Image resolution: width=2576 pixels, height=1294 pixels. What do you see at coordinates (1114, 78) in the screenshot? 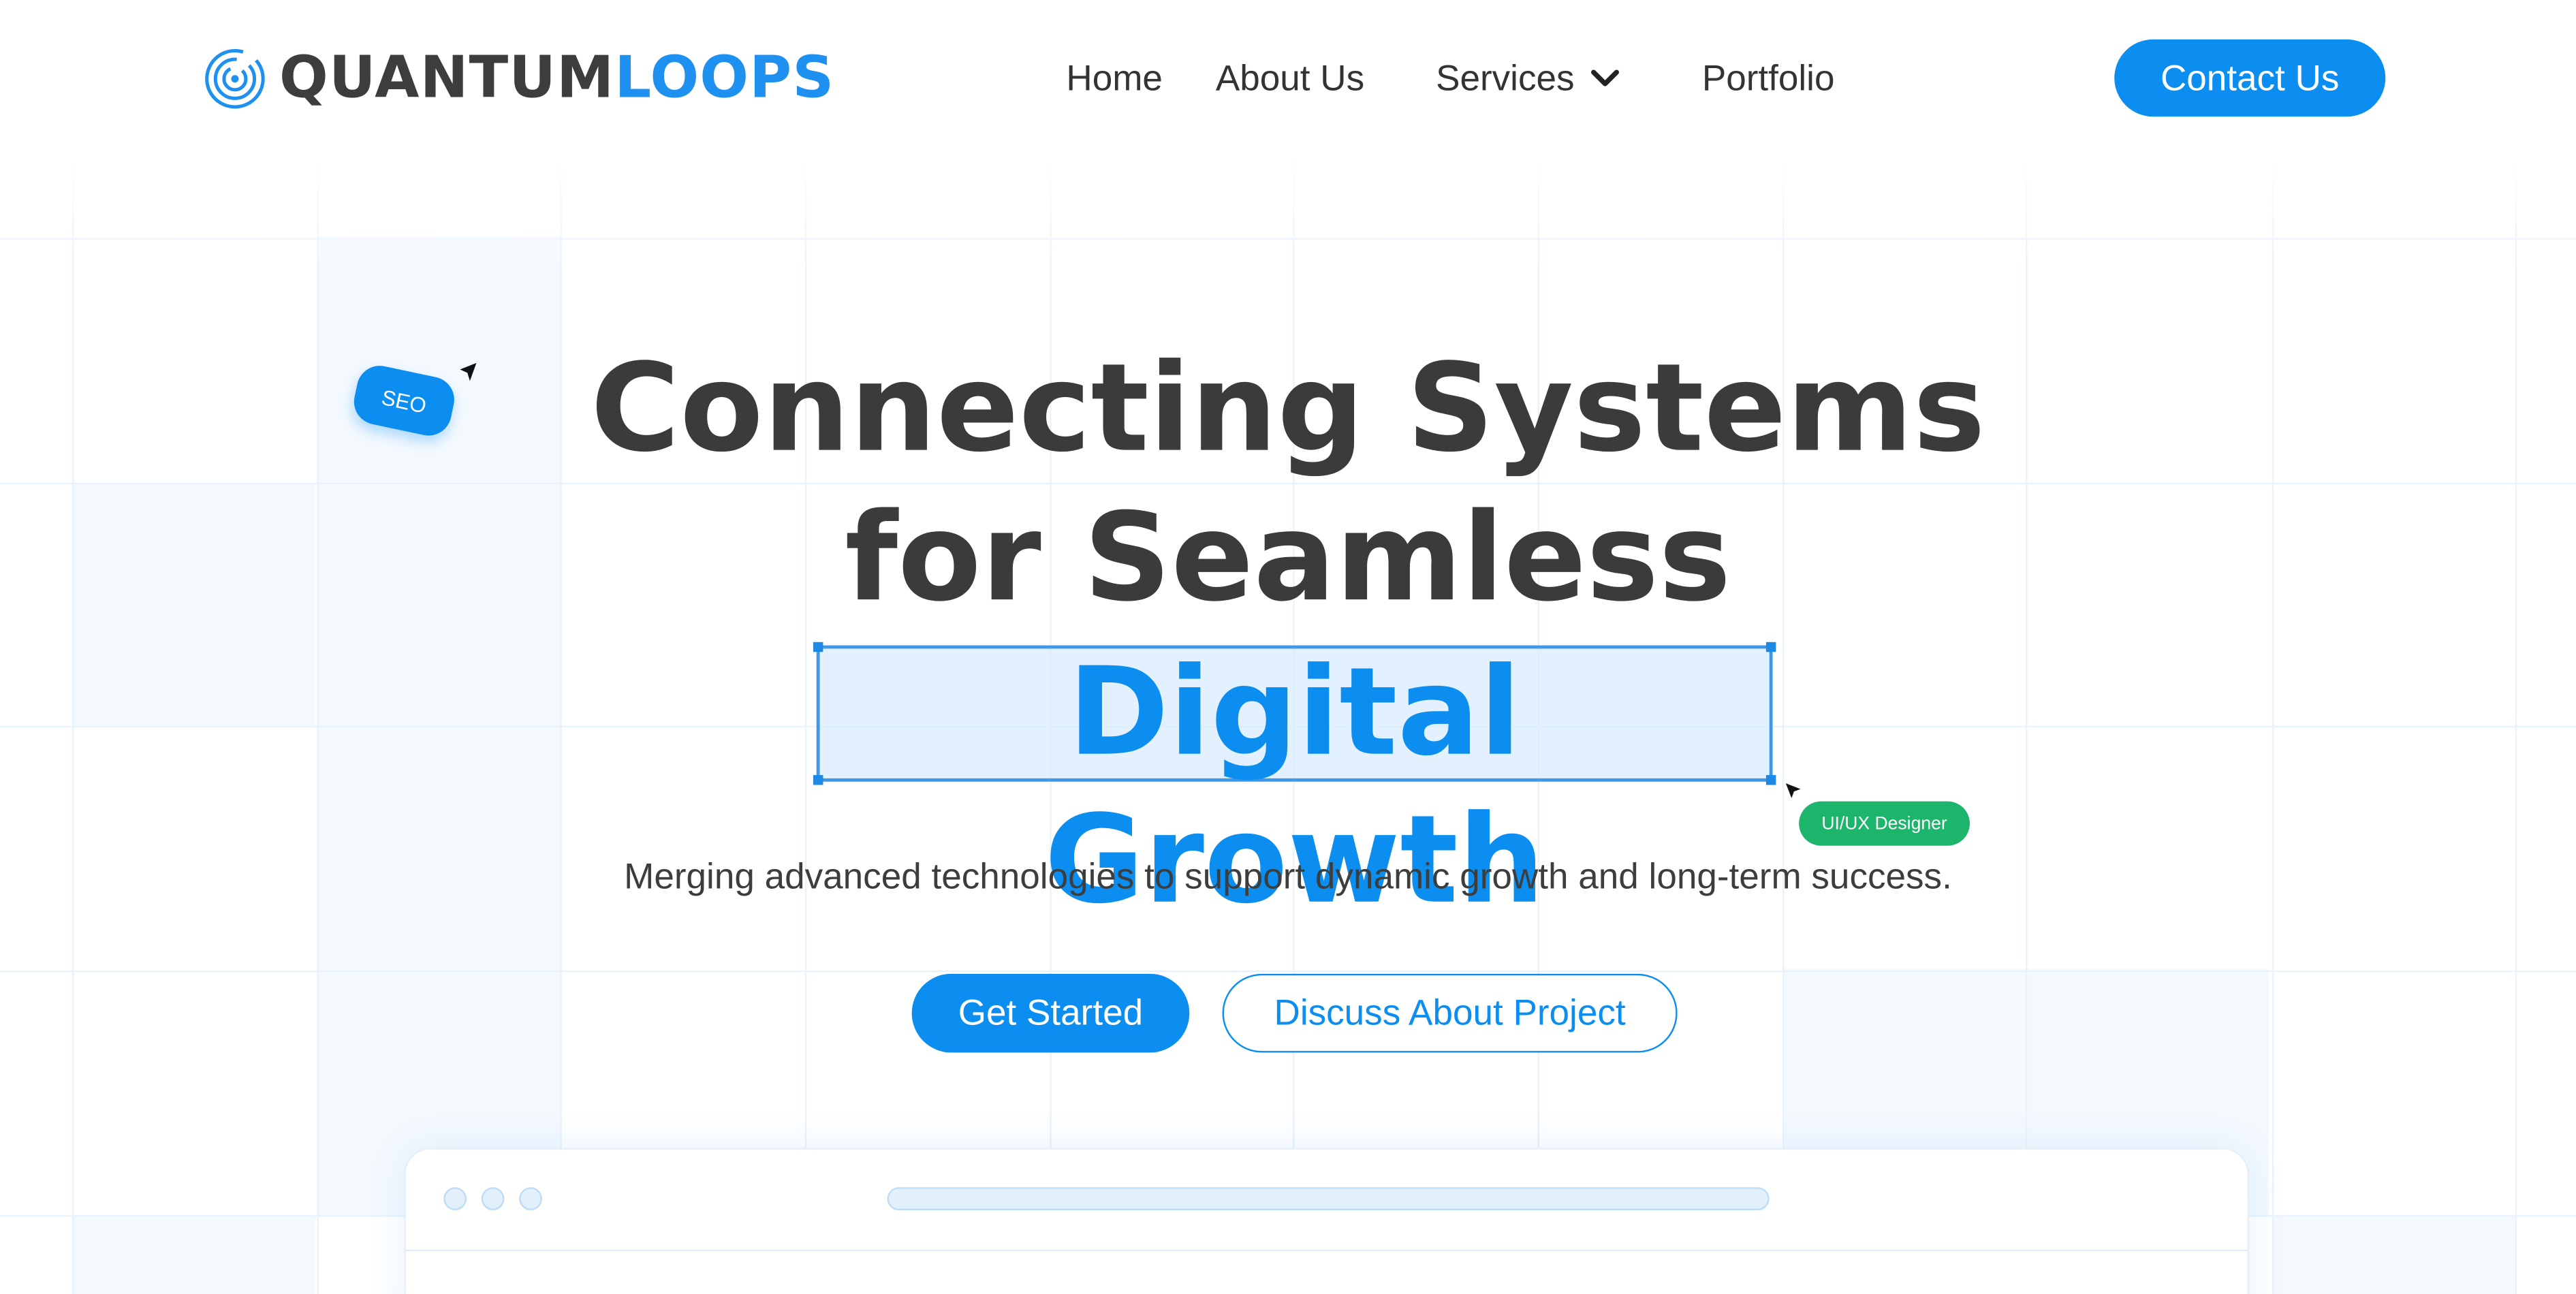
I see `nav-home: Home` at bounding box center [1114, 78].